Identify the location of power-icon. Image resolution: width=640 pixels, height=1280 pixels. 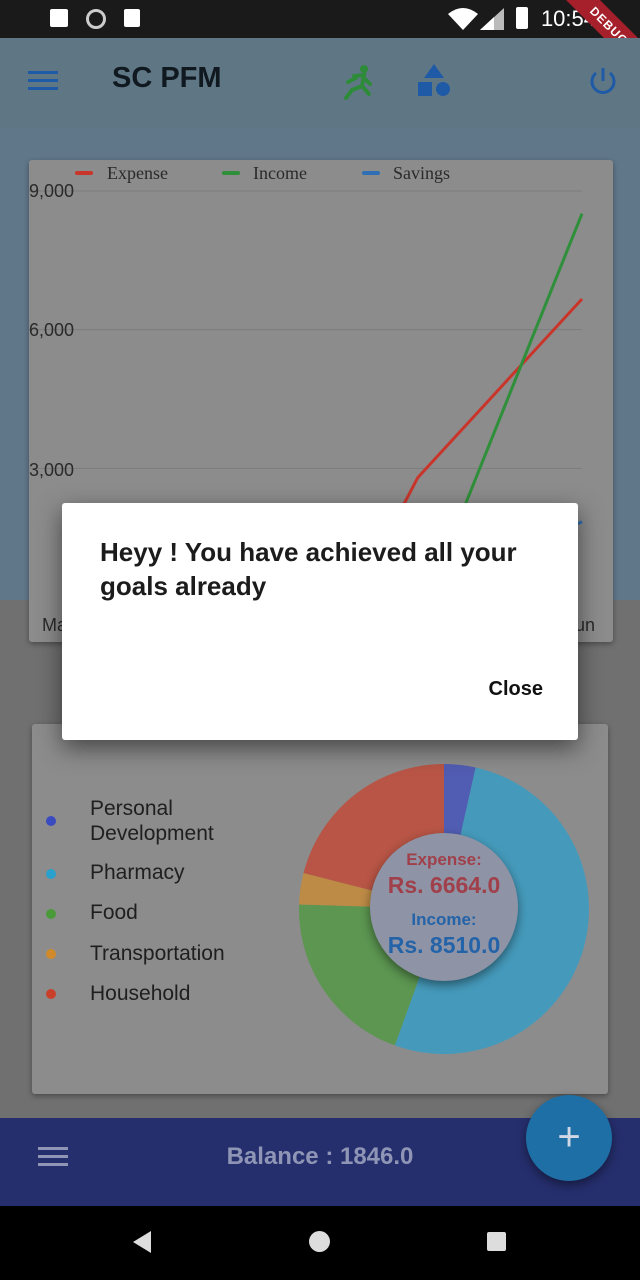
(603, 81).